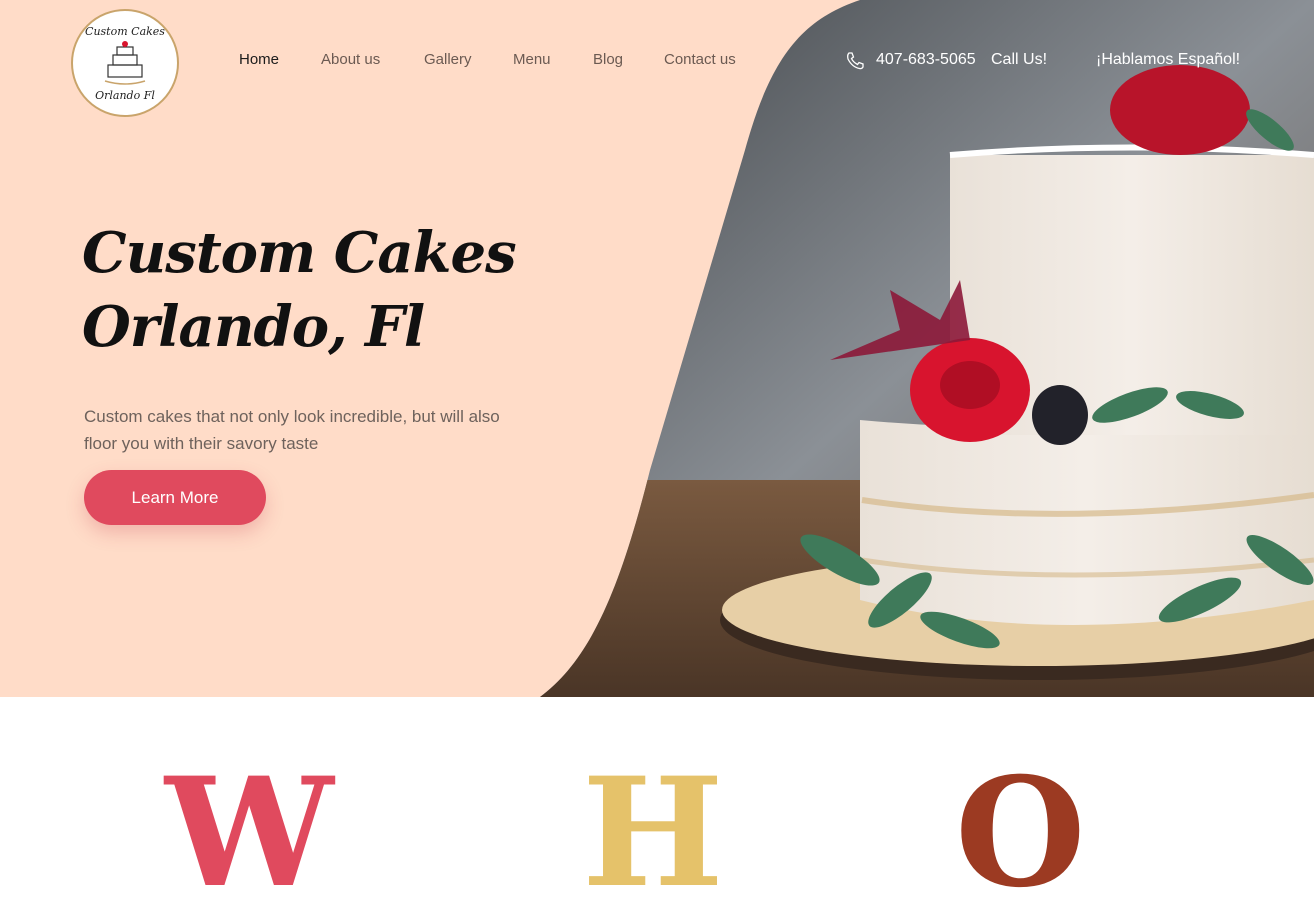 The image size is (1314, 921). What do you see at coordinates (926, 60) in the screenshot?
I see `phone-number: 407-683-5065` at bounding box center [926, 60].